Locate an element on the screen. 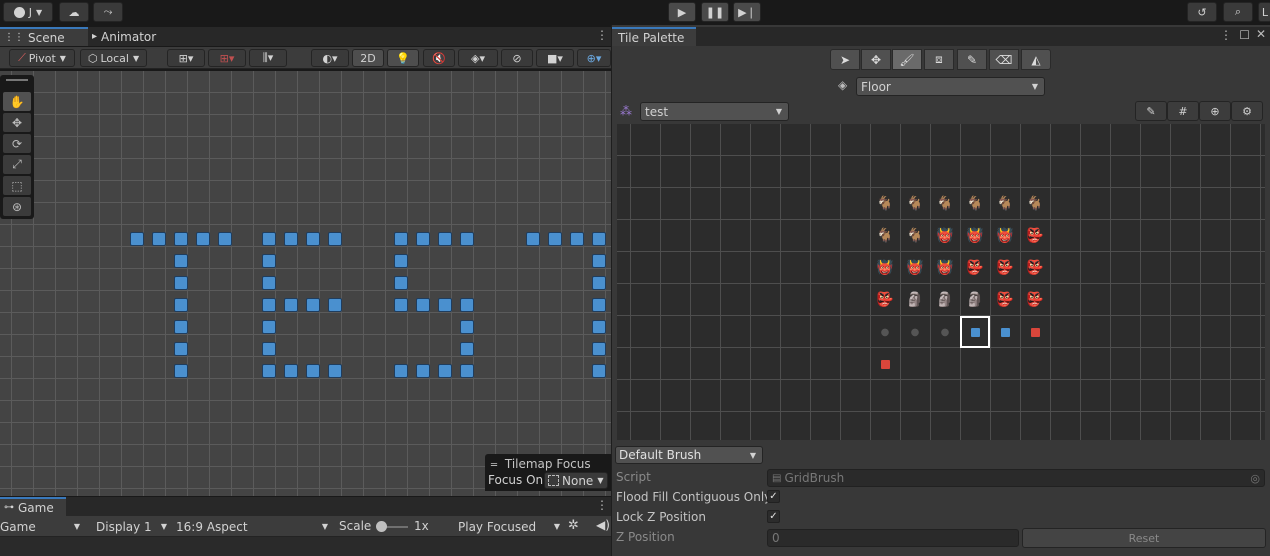 This screenshot has height=556, width=1270. hidden-objects-toggle: ⊘ is located at coordinates (517, 58).